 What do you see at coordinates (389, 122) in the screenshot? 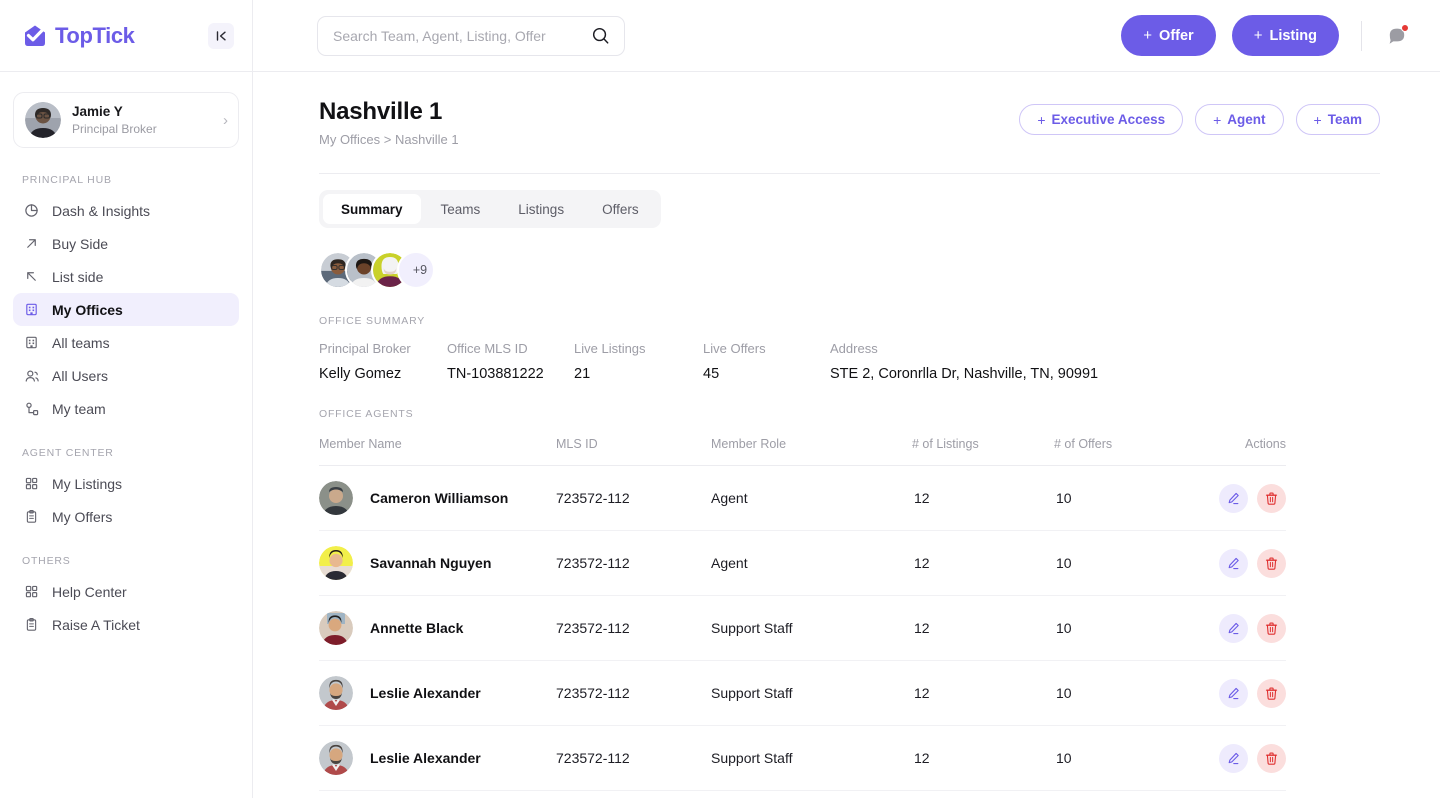
I see `page-header-text: Nashville 1 My Offices > Nashville 1` at bounding box center [389, 122].